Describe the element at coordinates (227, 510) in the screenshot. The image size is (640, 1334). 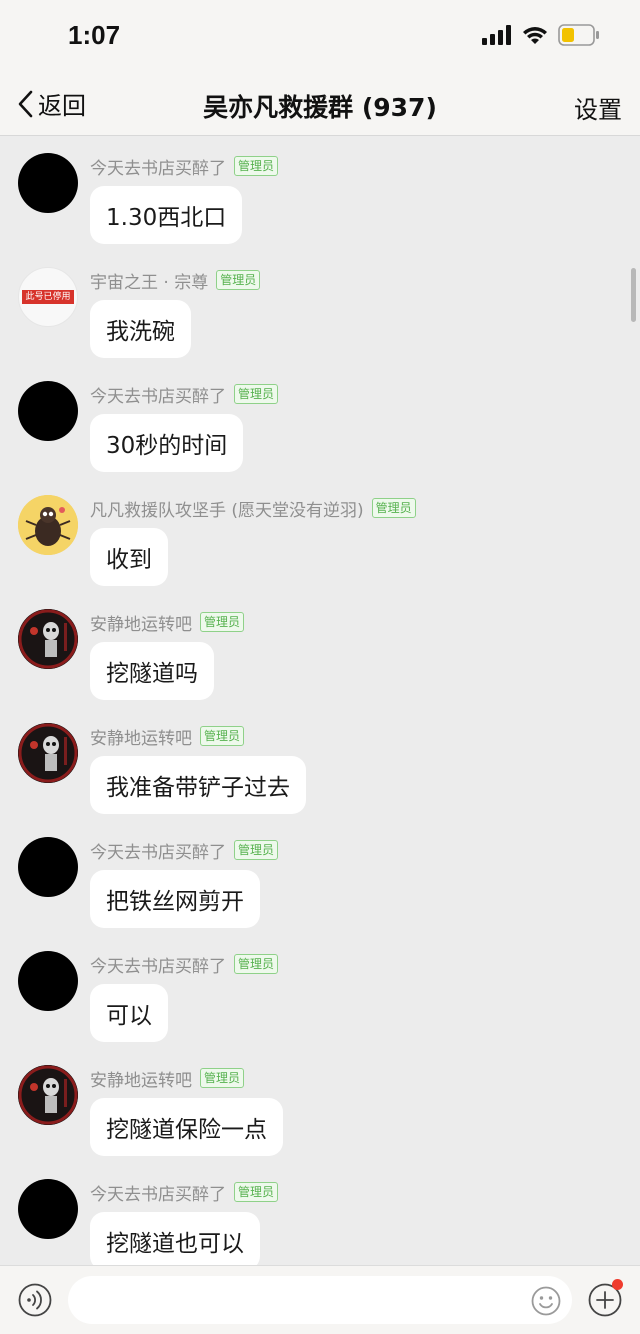
I see `sender-name: 凡凡救援队攻坚手 (愿天堂没有逆羽)` at that location.